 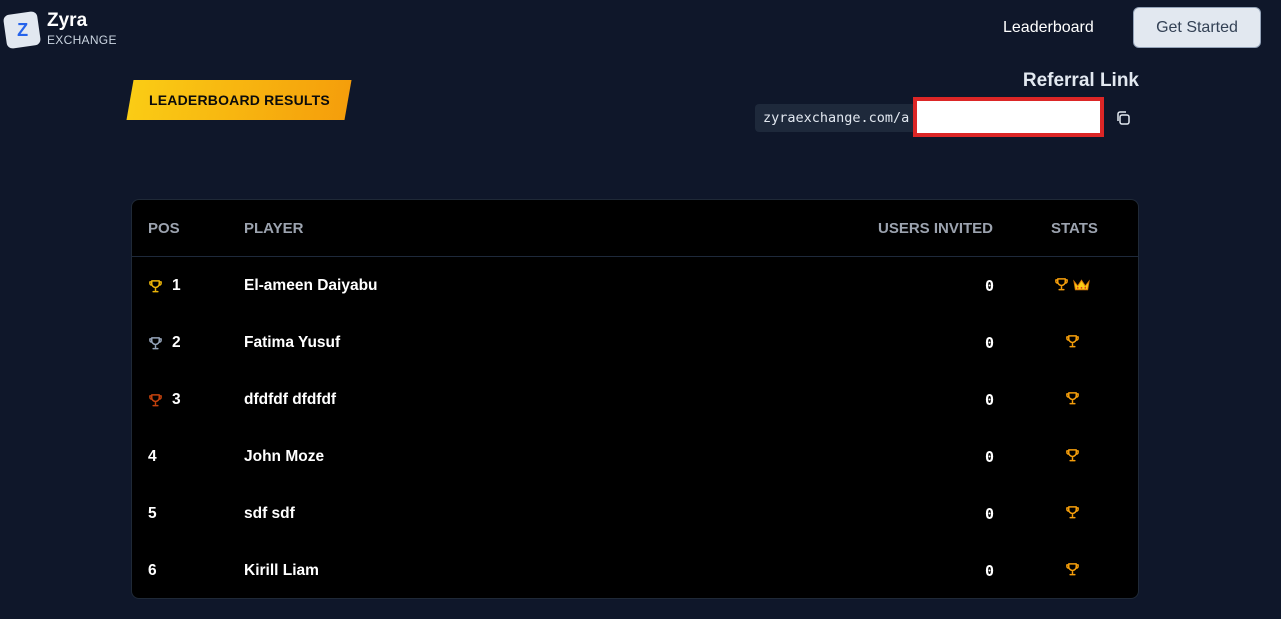 I want to click on row-position: 3, so click(x=164, y=400).